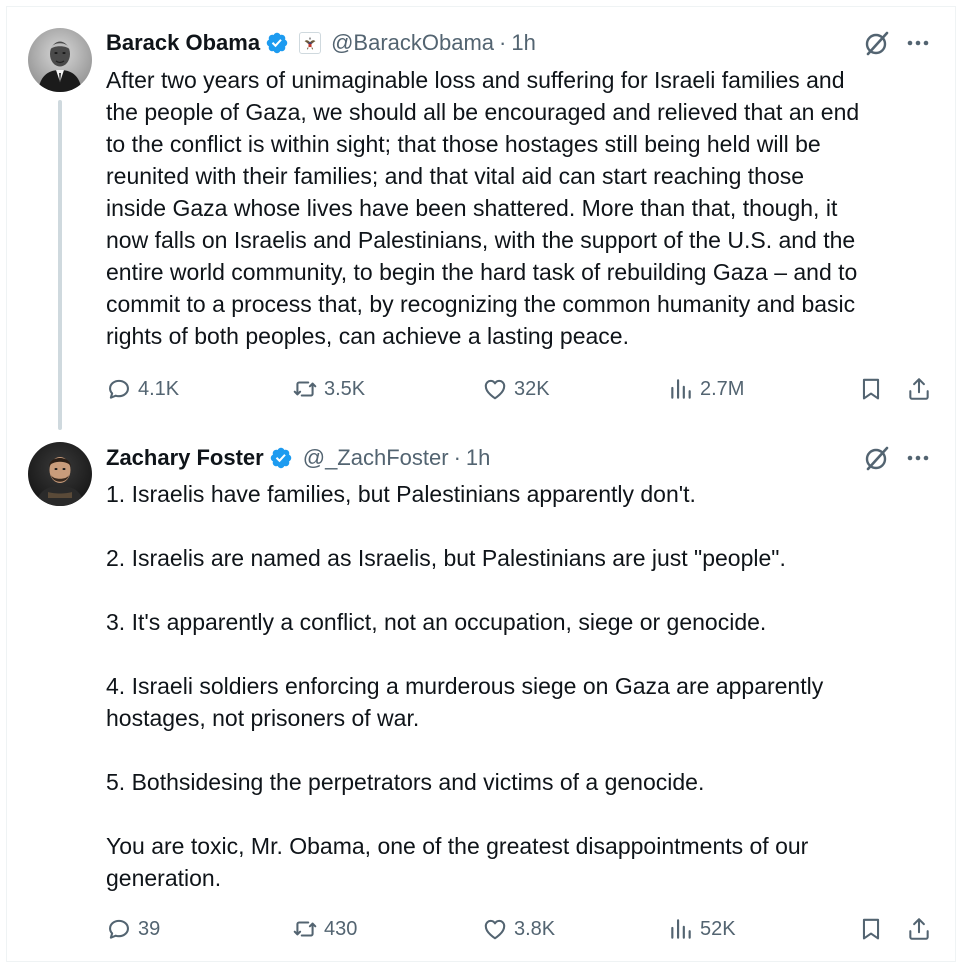 The image size is (962, 968). I want to click on reply-button: 39, so click(133, 929).